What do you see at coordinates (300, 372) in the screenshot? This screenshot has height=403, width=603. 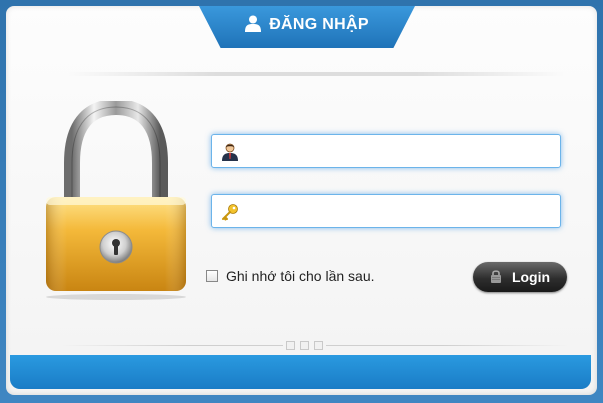 I see `footer-bar` at bounding box center [300, 372].